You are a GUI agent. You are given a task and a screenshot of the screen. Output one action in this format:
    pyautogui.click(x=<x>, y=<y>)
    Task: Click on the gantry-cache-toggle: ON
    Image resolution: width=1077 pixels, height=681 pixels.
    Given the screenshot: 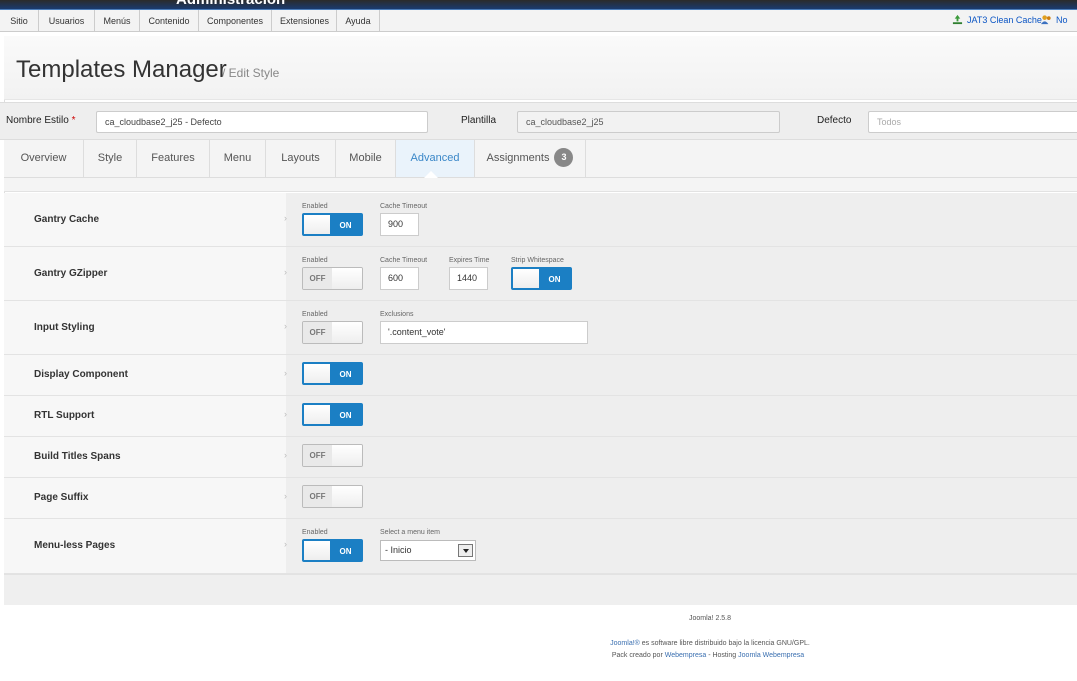 What is the action you would take?
    pyautogui.click(x=332, y=224)
    